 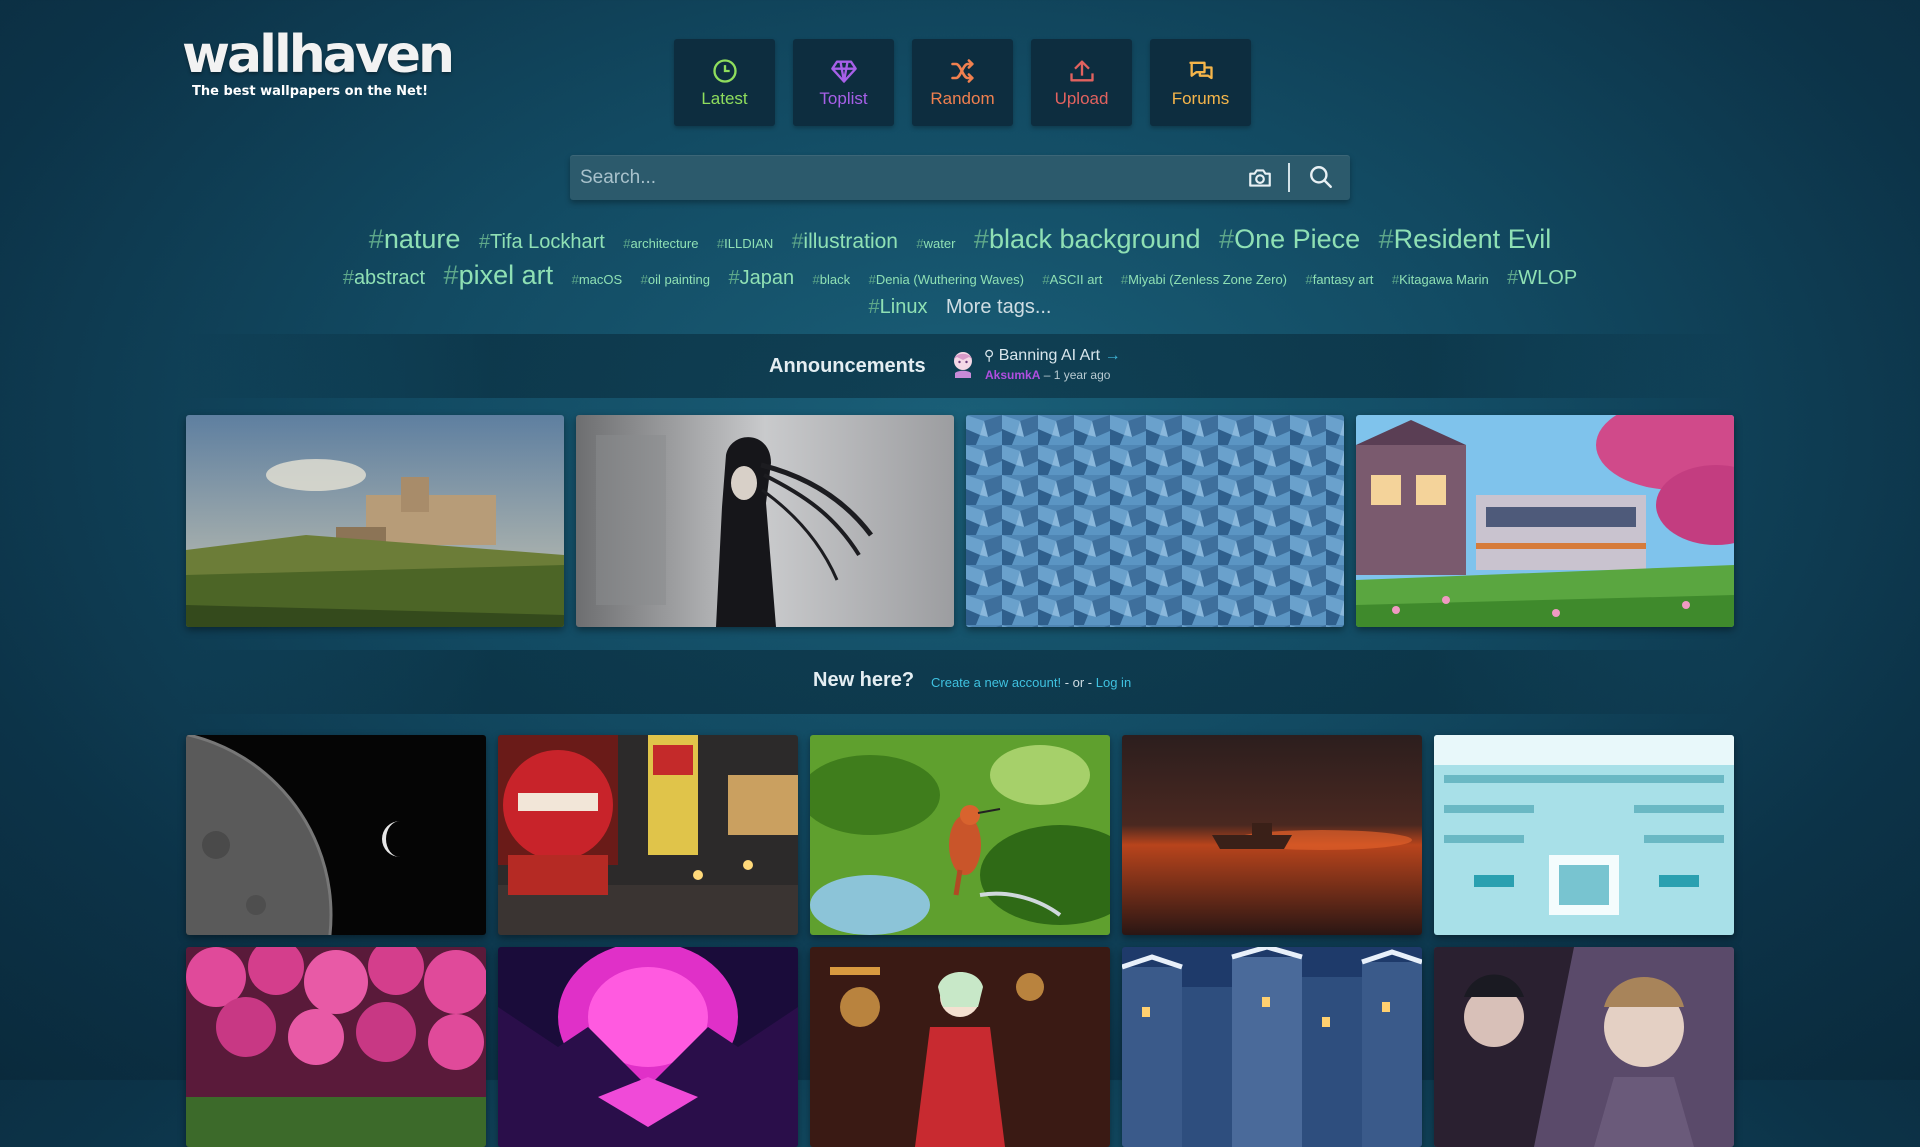 I want to click on tag-illustration: #illustration, so click(x=845, y=242).